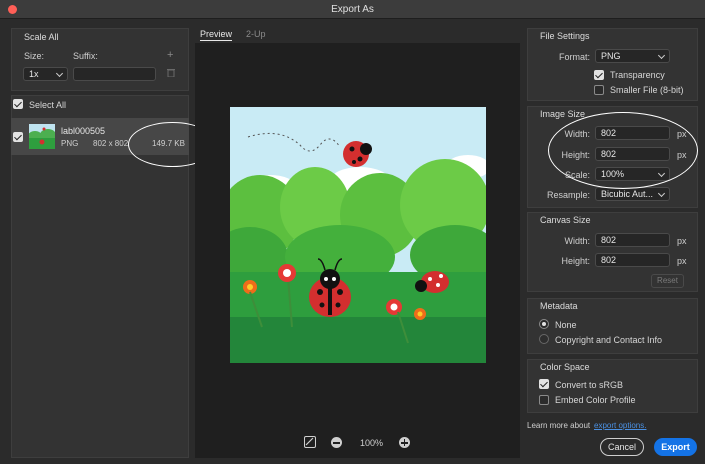  Describe the element at coordinates (566, 325) in the screenshot. I see `metadata-none-label: None` at that location.